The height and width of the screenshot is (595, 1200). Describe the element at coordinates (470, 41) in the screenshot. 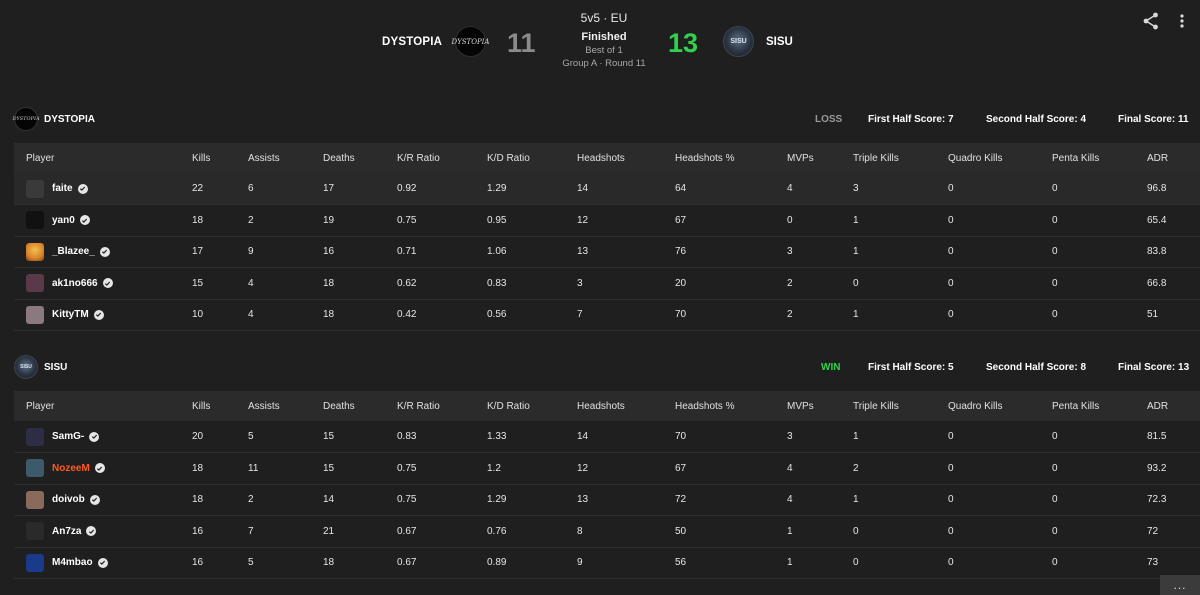

I see `team-left-logo: DYSTOPIA` at that location.